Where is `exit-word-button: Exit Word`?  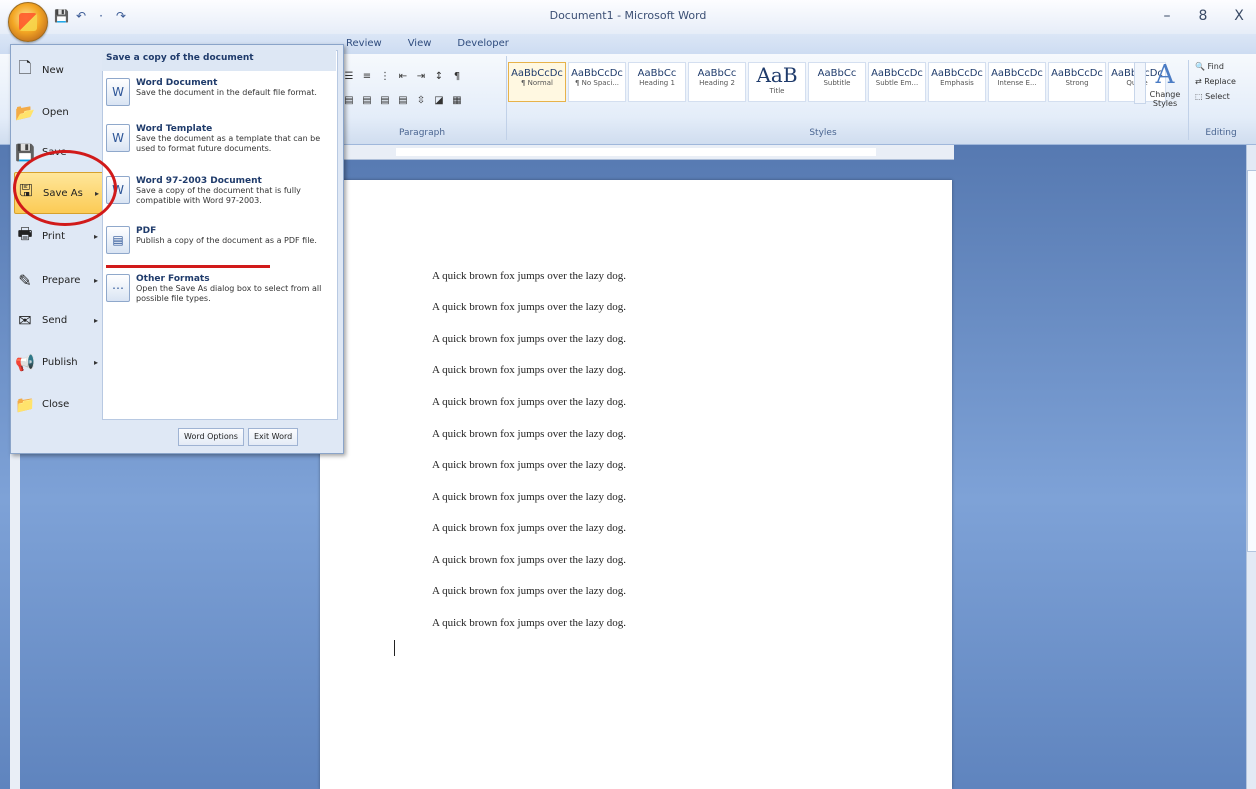
exit-word-button: Exit Word is located at coordinates (273, 437).